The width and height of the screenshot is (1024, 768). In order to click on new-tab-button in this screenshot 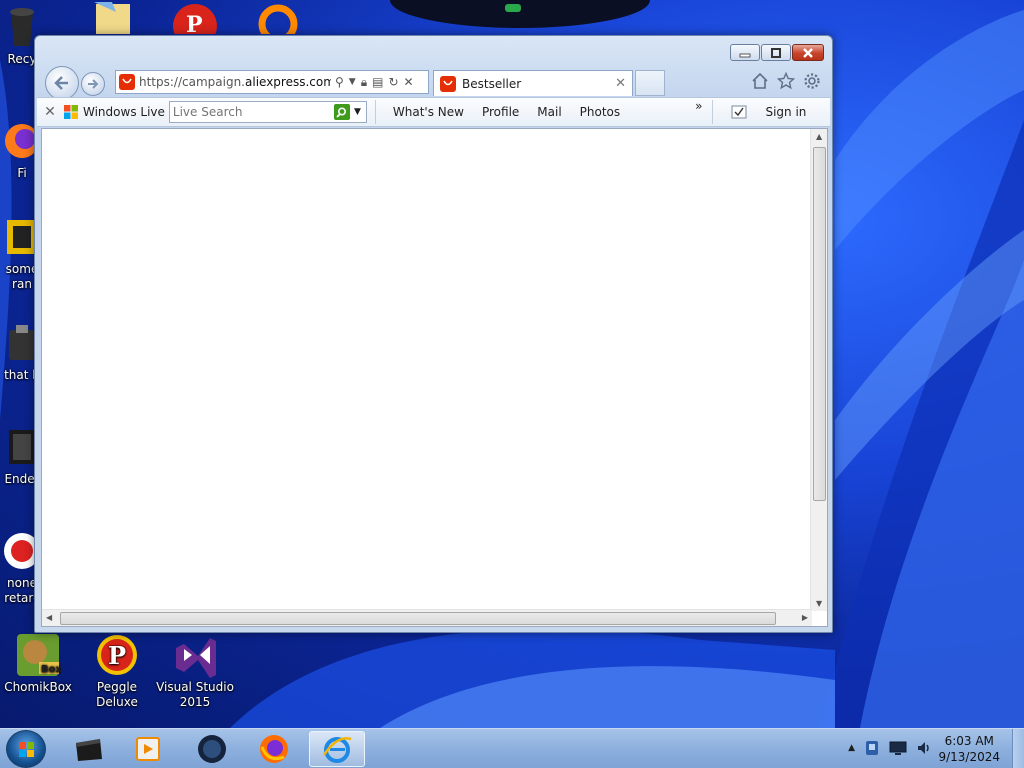, I will do `click(650, 83)`.